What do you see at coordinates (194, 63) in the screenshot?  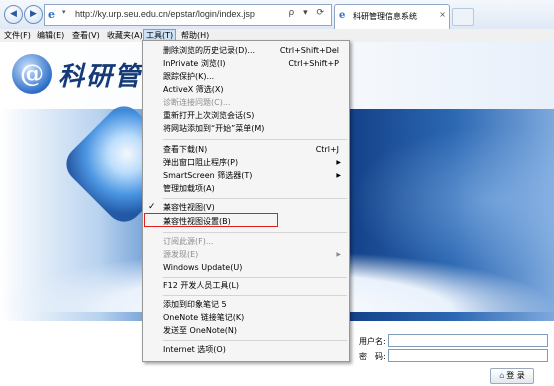 I see `menuitem-label: InPrivate 浏览(I)` at bounding box center [194, 63].